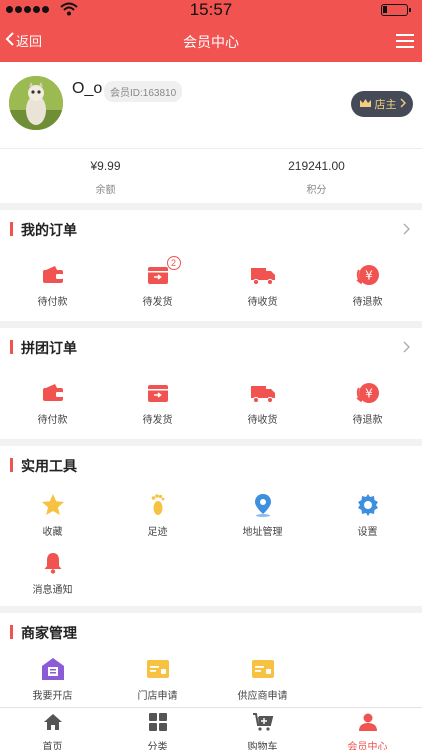  I want to click on merchant-open-store: 我要开店, so click(52, 679).